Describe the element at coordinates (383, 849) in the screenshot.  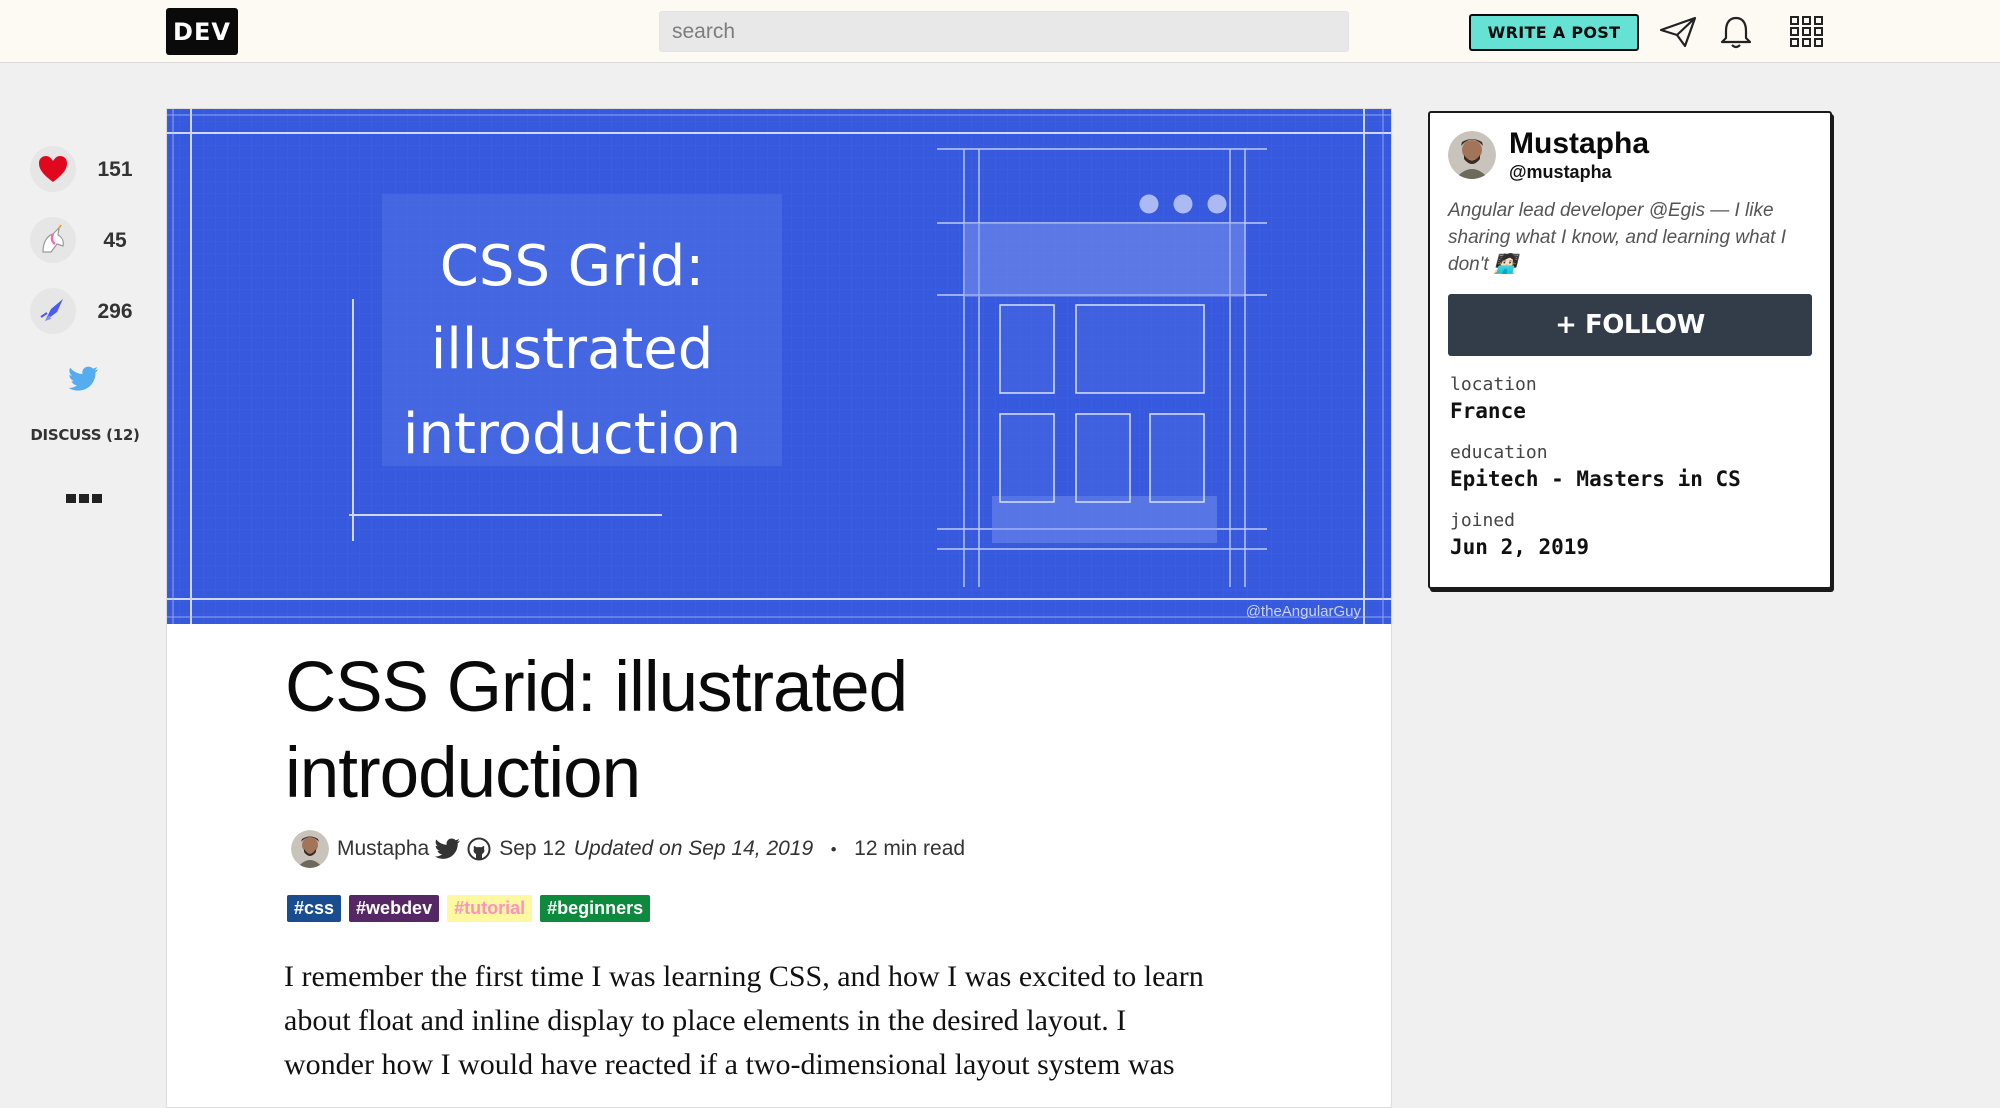
I see `author-name: Mustapha` at that location.